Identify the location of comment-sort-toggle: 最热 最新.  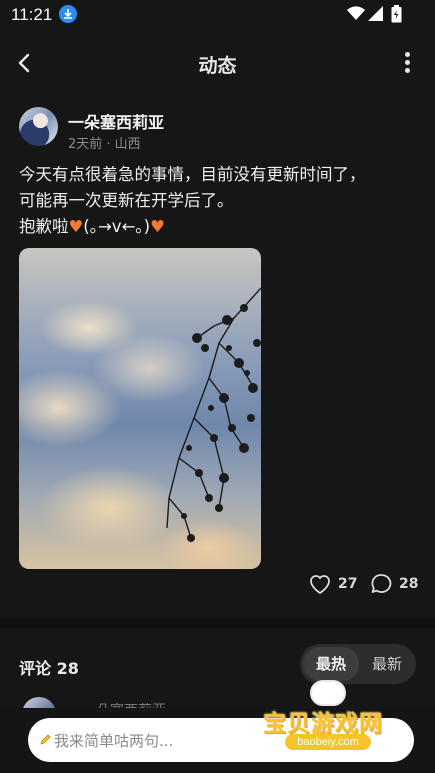
(358, 664).